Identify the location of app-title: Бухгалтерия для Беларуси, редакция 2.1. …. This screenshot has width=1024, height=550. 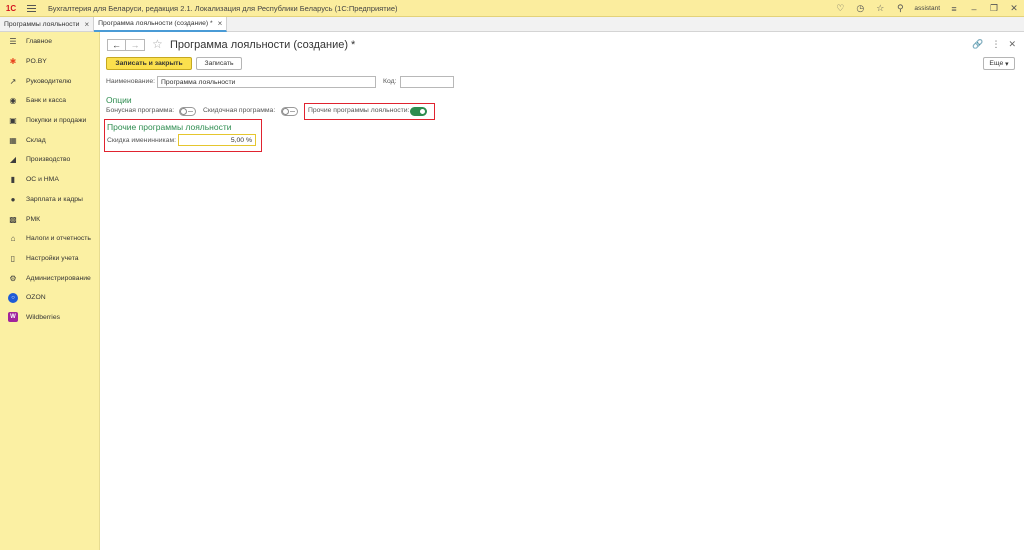
(223, 8).